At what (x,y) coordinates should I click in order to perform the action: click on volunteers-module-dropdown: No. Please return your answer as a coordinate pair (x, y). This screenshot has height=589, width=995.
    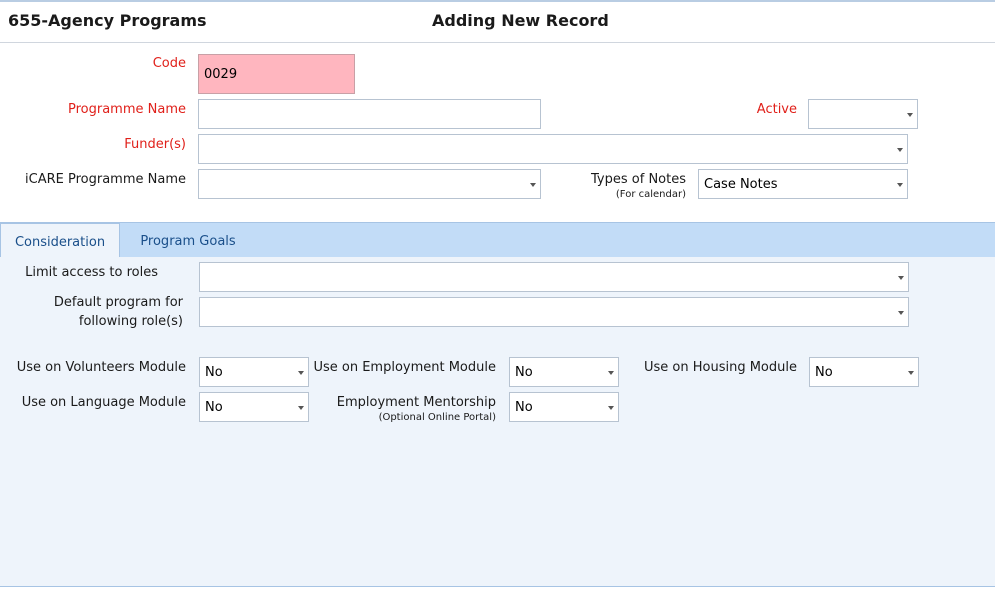
    Looking at the image, I should click on (254, 372).